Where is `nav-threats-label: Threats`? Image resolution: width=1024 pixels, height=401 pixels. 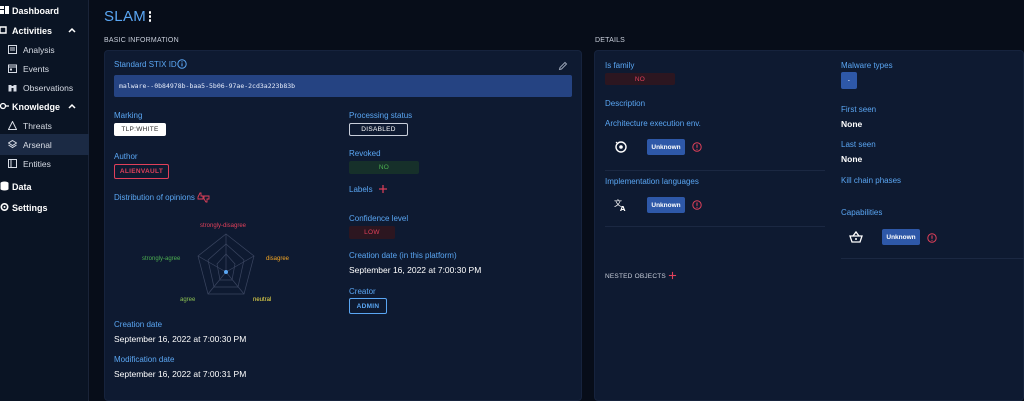
nav-threats-label: Threats is located at coordinates (37, 125).